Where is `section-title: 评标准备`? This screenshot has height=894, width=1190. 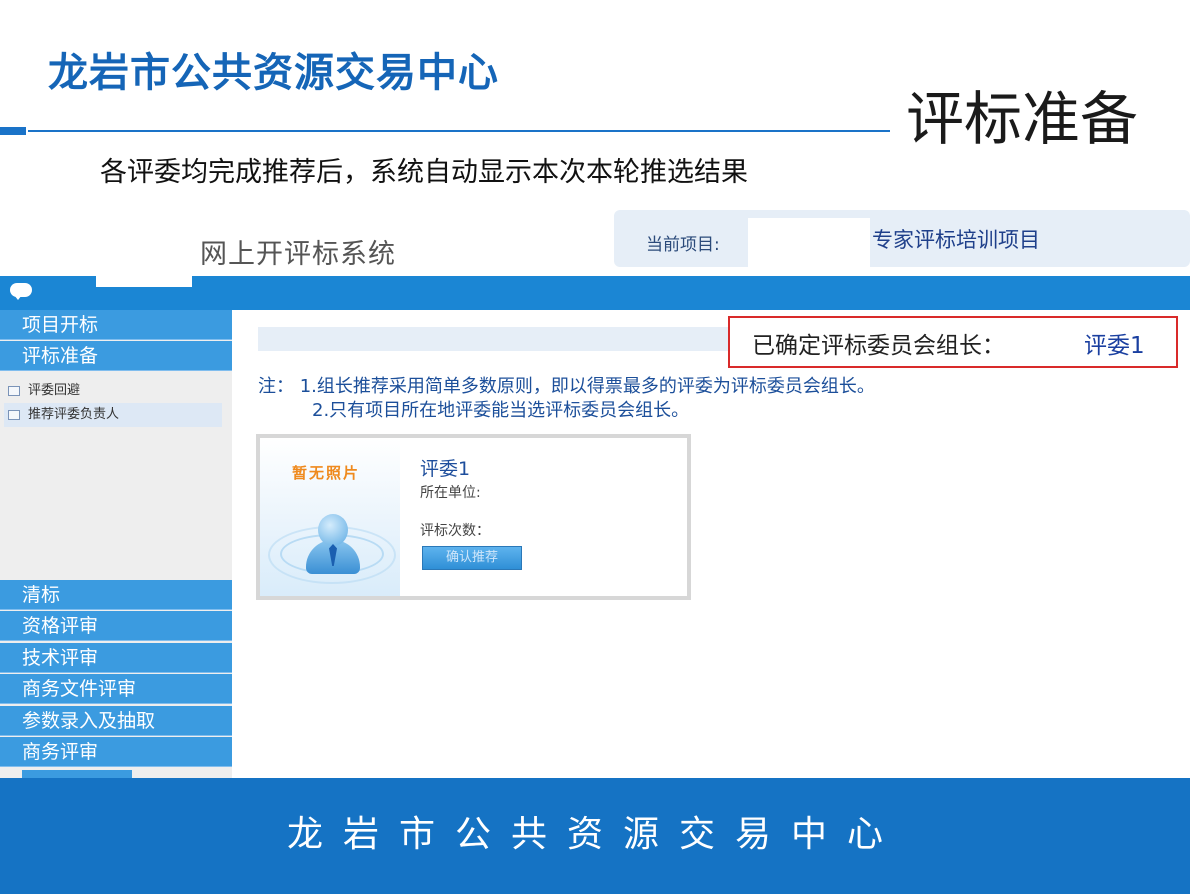
section-title: 评标准备 is located at coordinates (1022, 119).